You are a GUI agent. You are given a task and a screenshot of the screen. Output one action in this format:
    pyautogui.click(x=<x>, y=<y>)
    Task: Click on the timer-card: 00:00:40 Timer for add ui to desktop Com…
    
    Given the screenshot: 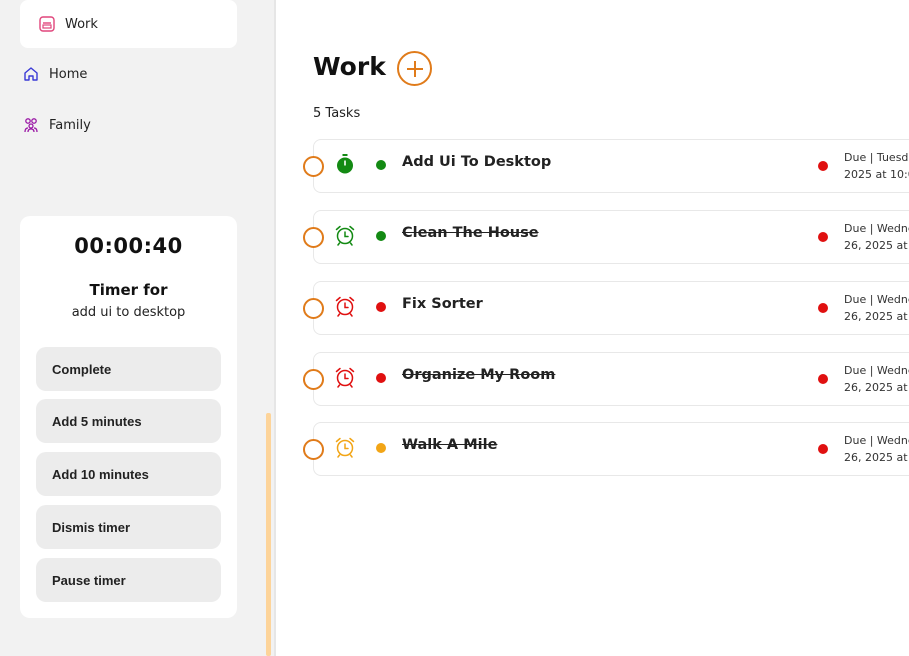 What is the action you would take?
    pyautogui.click(x=128, y=417)
    